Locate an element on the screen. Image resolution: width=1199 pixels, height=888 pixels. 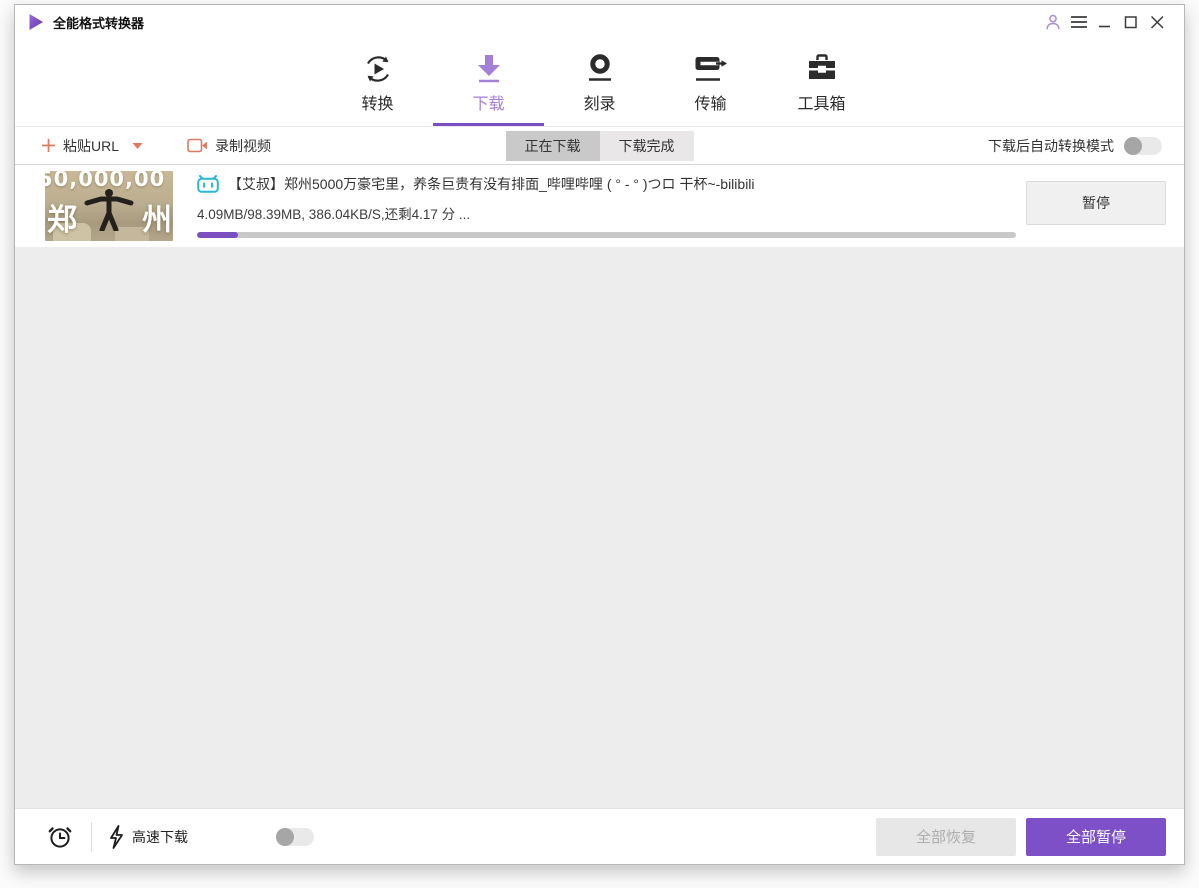
close-icon is located at coordinates (1157, 22).